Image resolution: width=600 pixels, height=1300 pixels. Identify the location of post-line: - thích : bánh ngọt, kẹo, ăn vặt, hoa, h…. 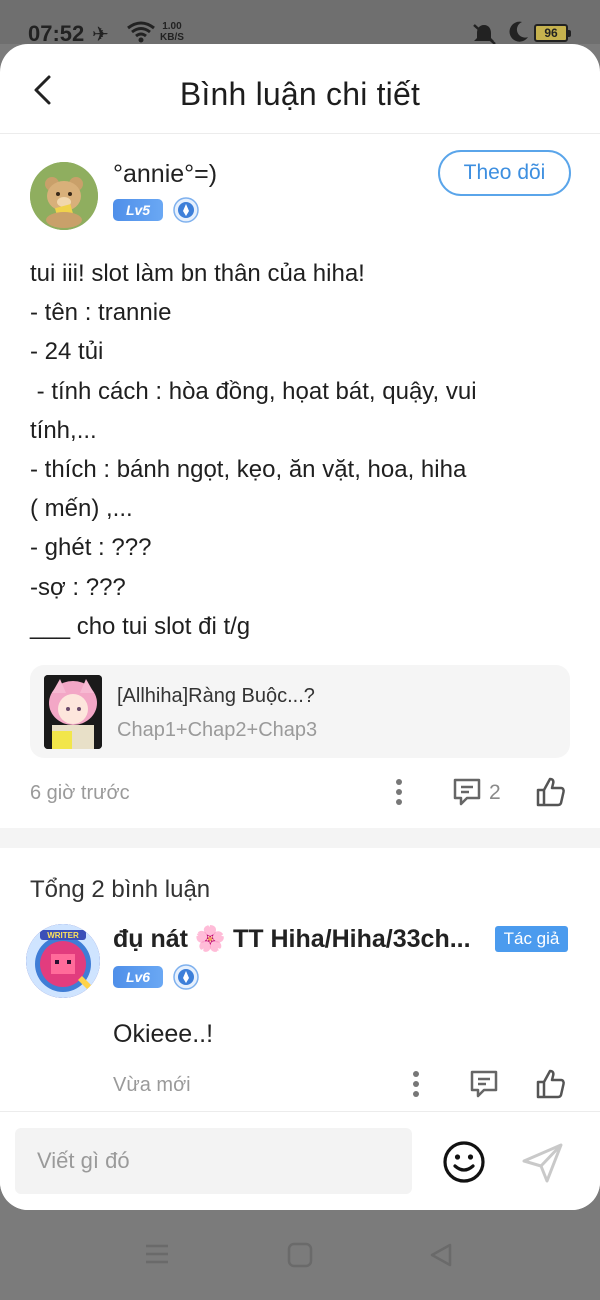
(248, 470).